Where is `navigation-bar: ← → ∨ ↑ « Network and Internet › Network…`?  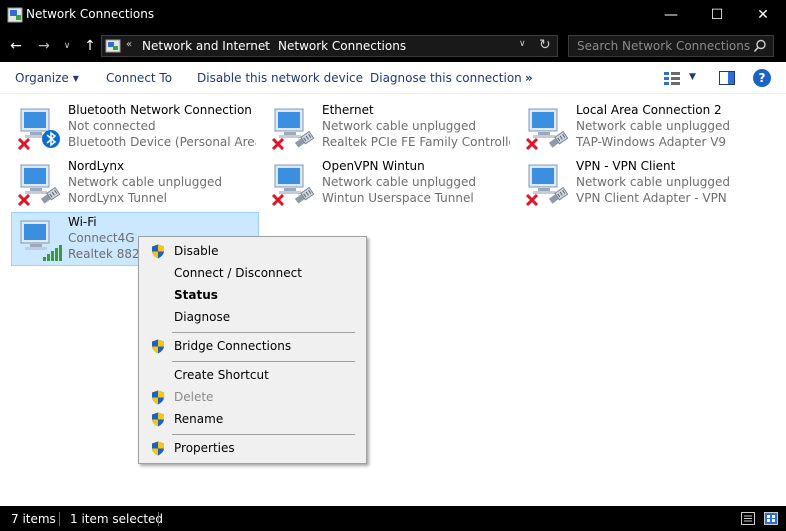
navigation-bar: ← → ∨ ↑ « Network and Internet › Network… is located at coordinates (393, 46).